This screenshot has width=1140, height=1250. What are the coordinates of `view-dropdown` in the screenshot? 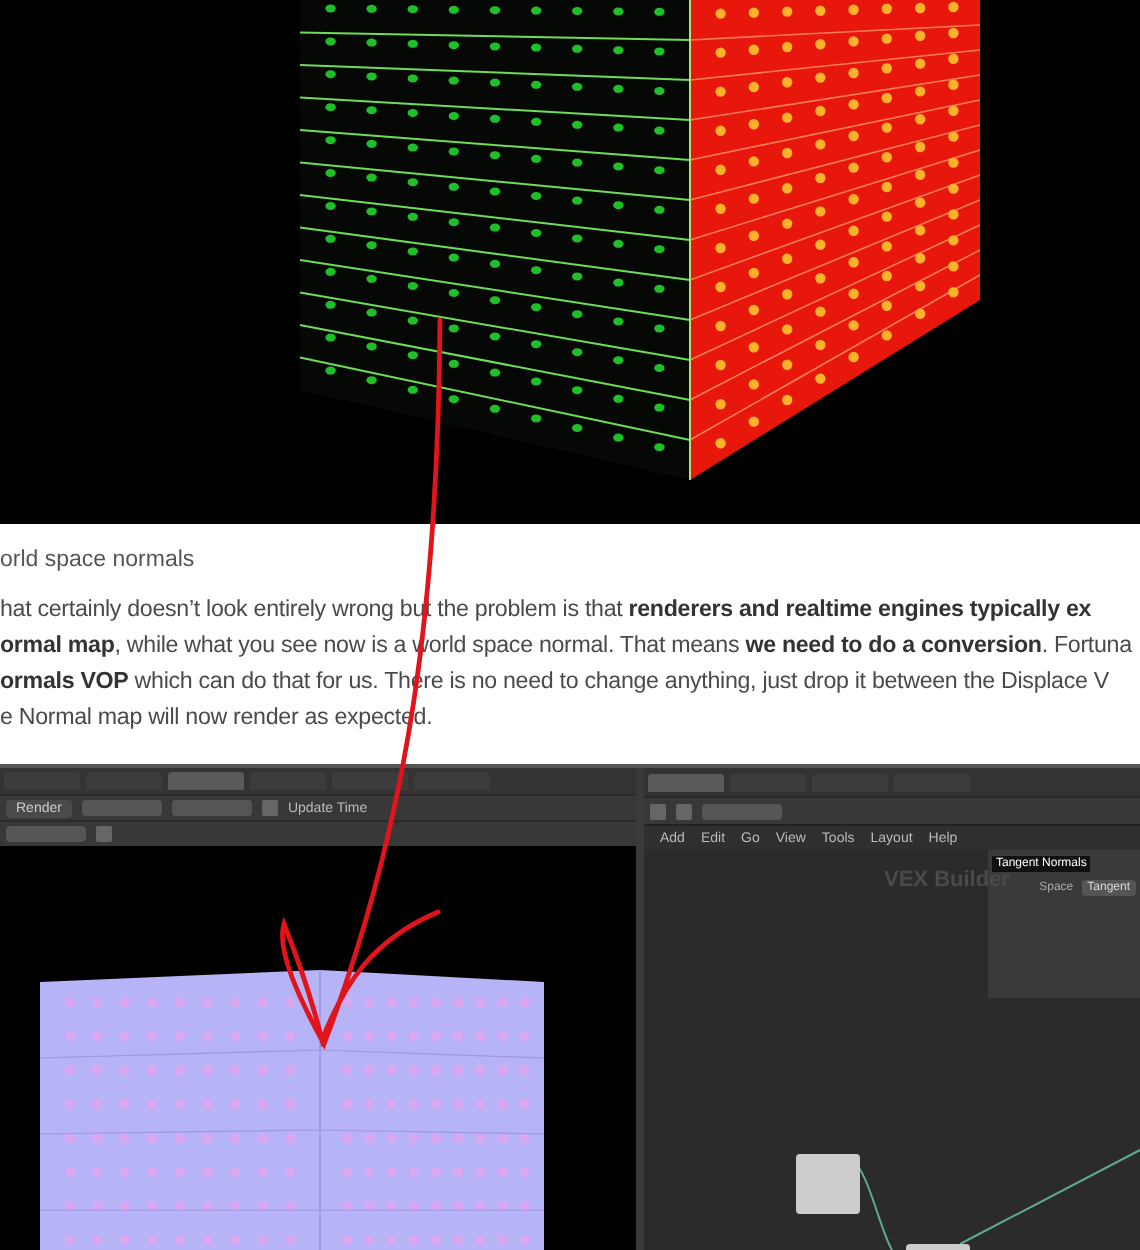 It's located at (46, 834).